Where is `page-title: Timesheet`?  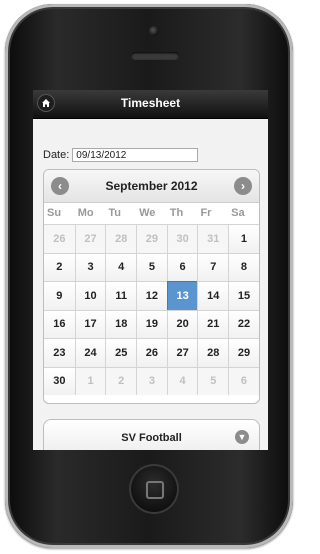 page-title: Timesheet is located at coordinates (150, 103).